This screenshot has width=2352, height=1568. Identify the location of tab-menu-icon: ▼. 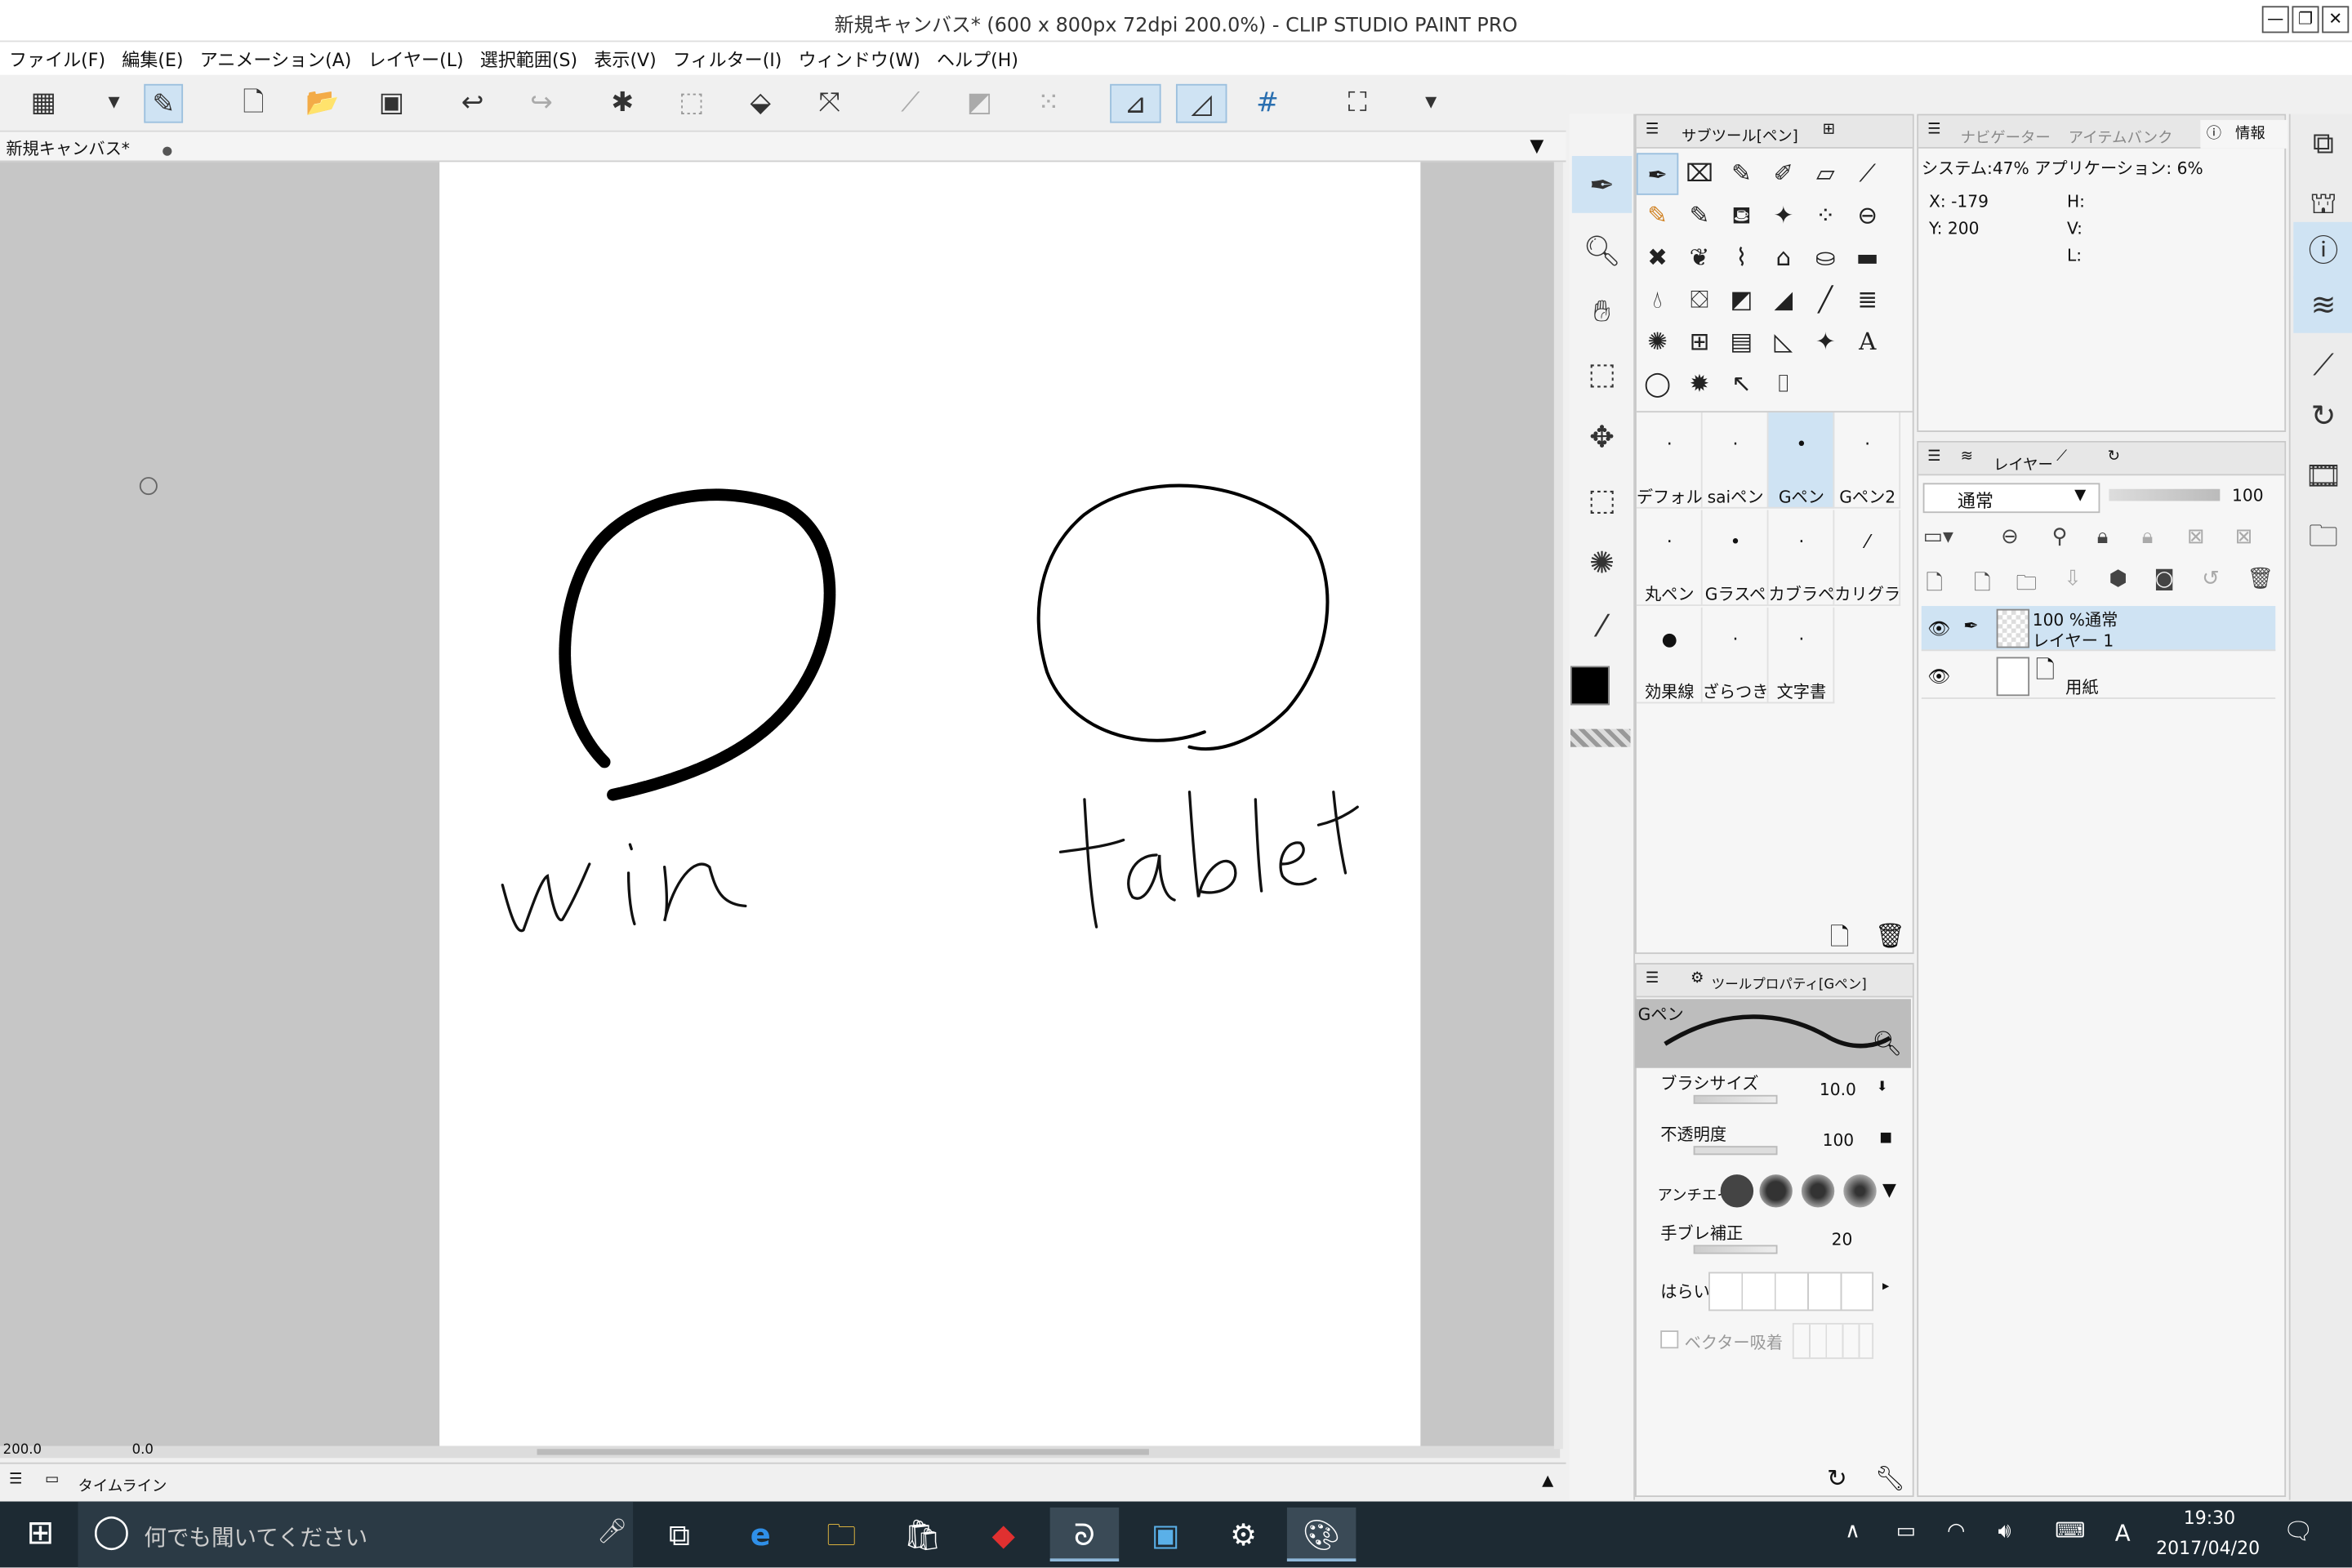
(1537, 145).